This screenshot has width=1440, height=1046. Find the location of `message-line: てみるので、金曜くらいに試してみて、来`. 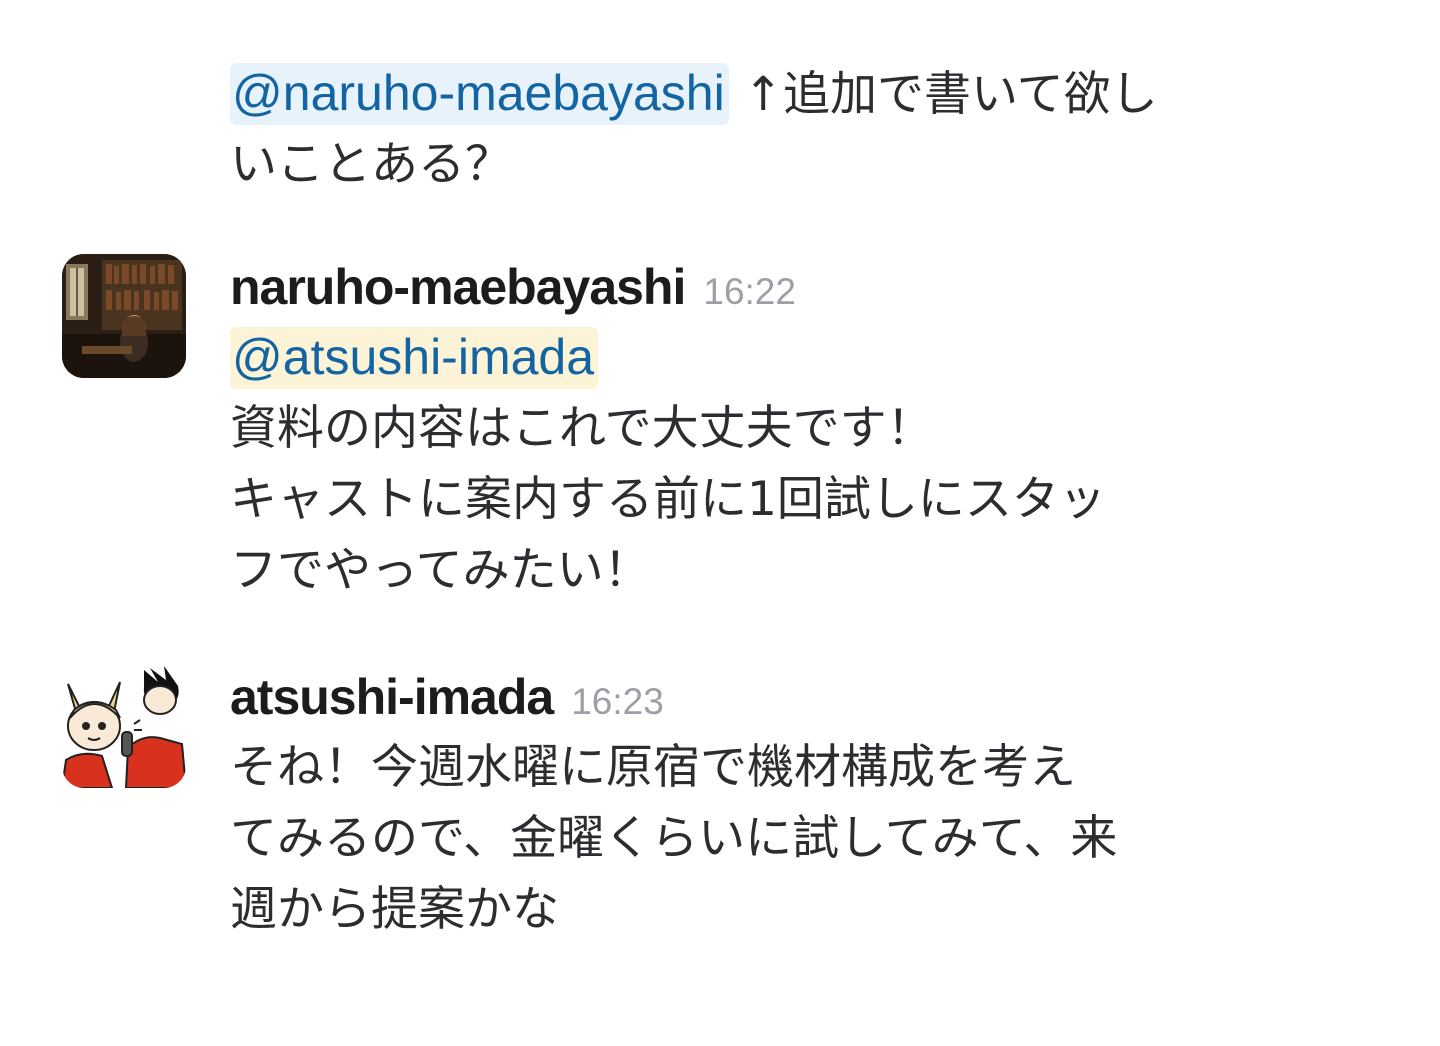

message-line: てみるので、金曜くらいに試してみて、来 is located at coordinates (674, 838).